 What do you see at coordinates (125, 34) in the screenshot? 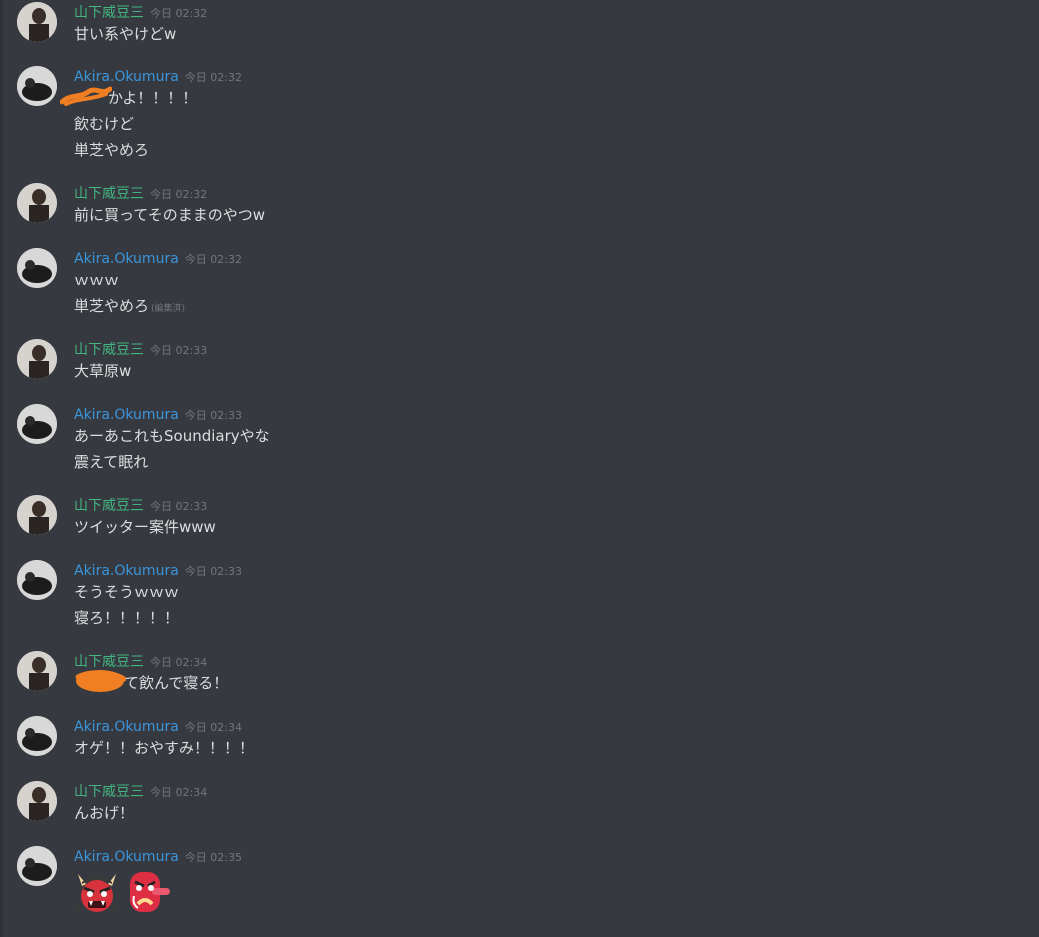
I see `message-text: 甘い系やけどw` at bounding box center [125, 34].